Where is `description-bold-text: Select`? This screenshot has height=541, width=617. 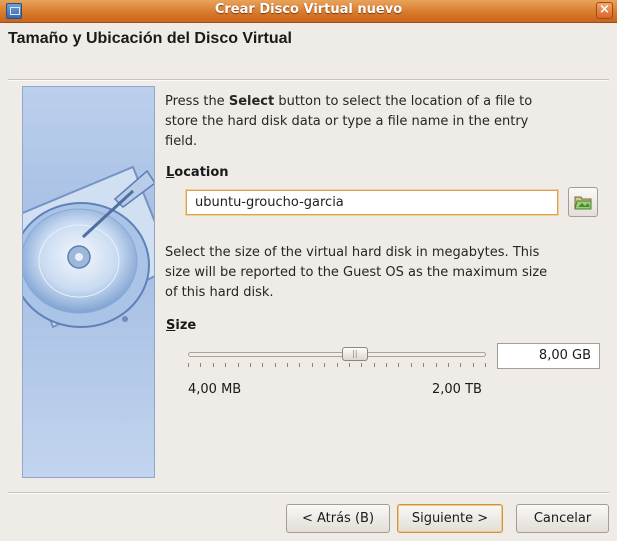 description-bold-text: Select is located at coordinates (251, 101).